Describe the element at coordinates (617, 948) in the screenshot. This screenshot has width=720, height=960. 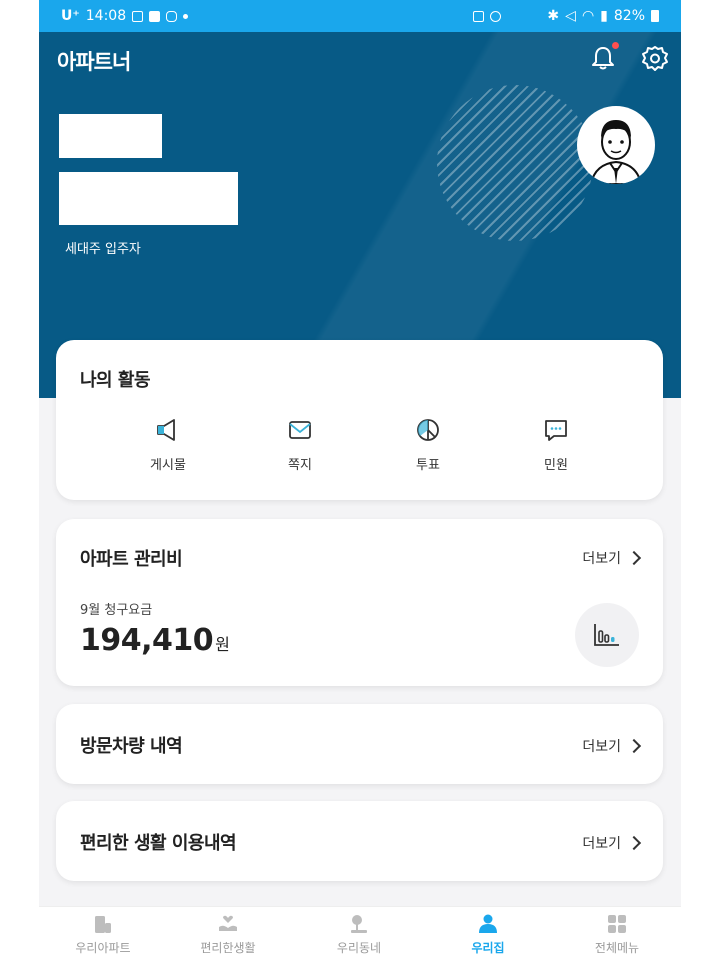
I see `nav-label: 전체메뉴` at that location.